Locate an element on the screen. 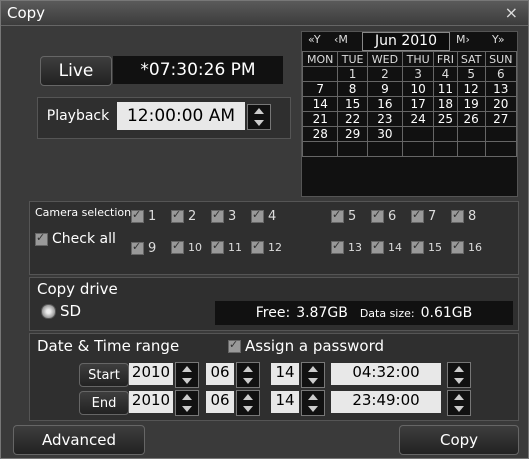 The image size is (529, 459). camera-checkbox-11: 11 is located at coordinates (226, 246).